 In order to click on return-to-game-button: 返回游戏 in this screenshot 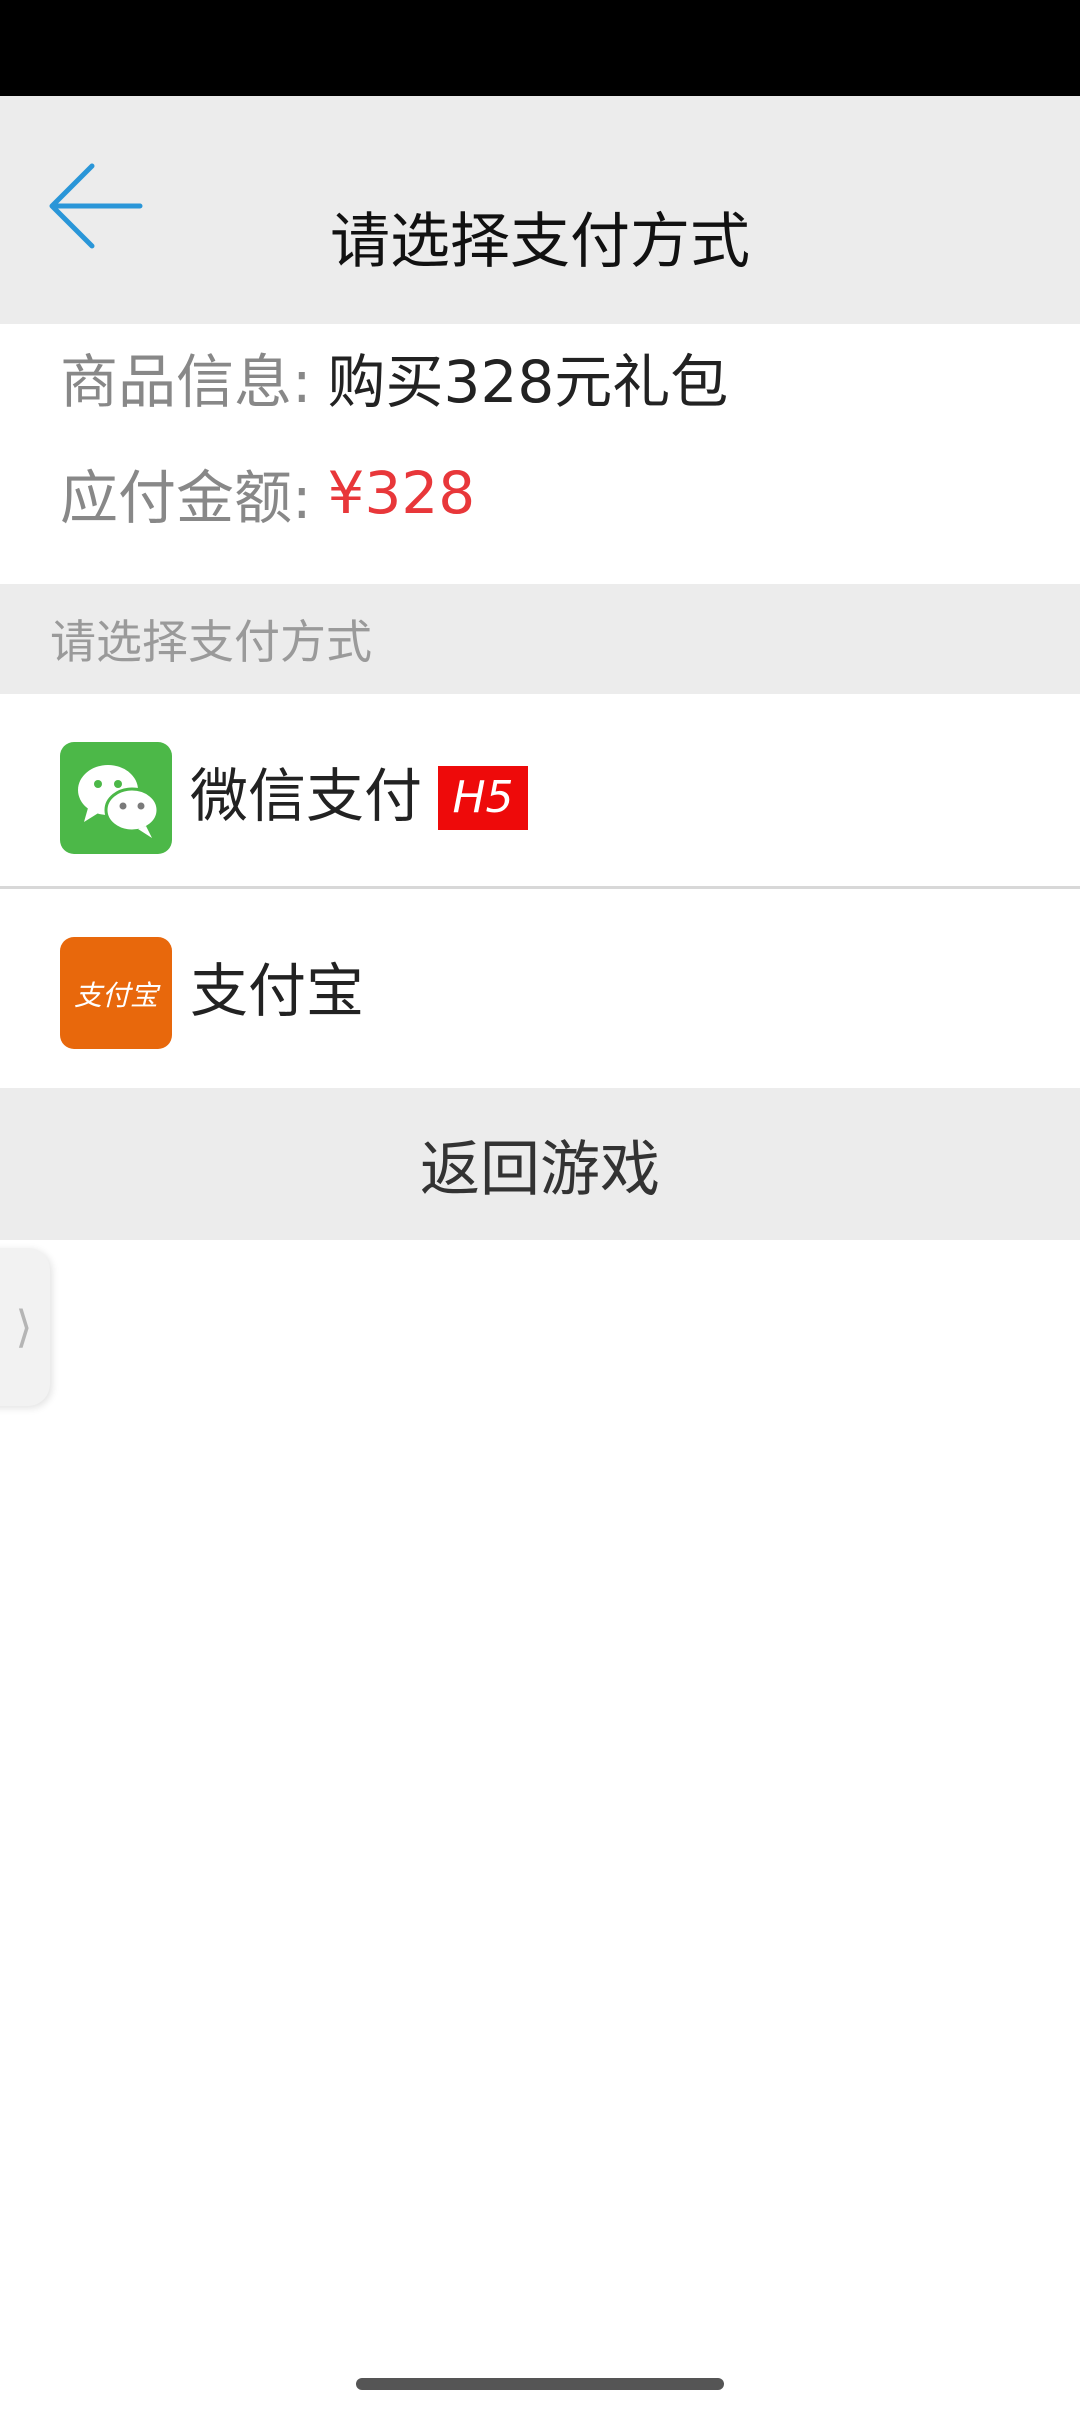, I will do `click(540, 1164)`.